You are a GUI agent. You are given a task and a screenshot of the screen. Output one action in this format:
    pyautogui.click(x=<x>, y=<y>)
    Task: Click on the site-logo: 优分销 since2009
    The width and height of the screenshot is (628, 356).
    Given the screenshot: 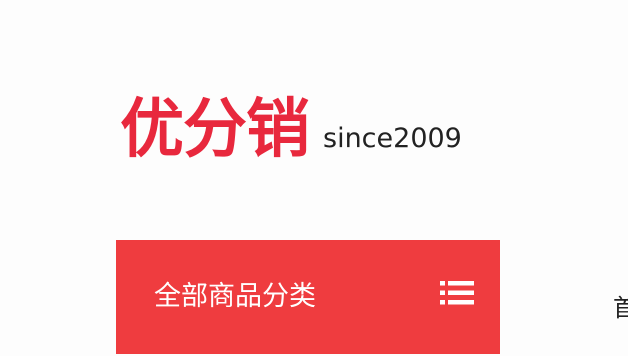 What is the action you would take?
    pyautogui.click(x=291, y=130)
    